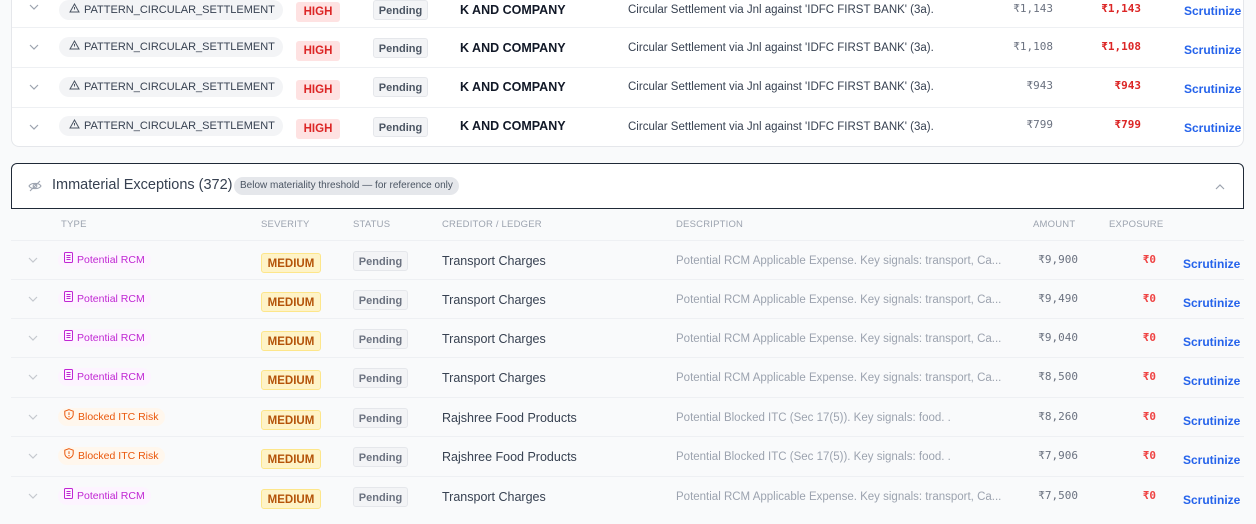 This screenshot has width=1256, height=524. I want to click on creditor-name: Rajshree Food Products, so click(509, 418).